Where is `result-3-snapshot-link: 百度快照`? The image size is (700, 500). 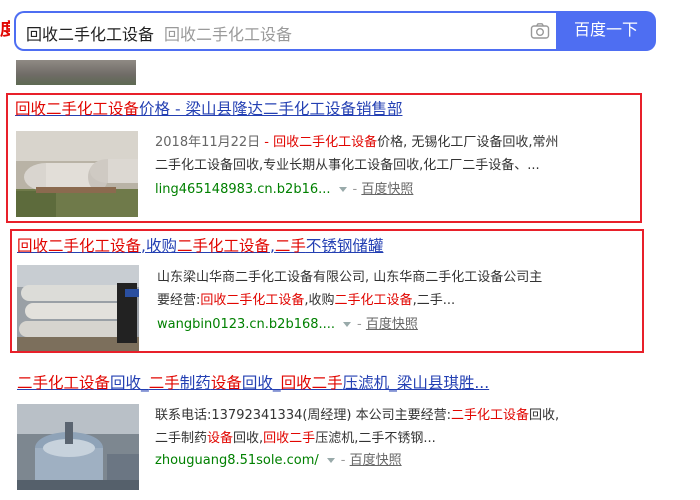
result-3-snapshot-link: 百度快照 is located at coordinates (376, 460).